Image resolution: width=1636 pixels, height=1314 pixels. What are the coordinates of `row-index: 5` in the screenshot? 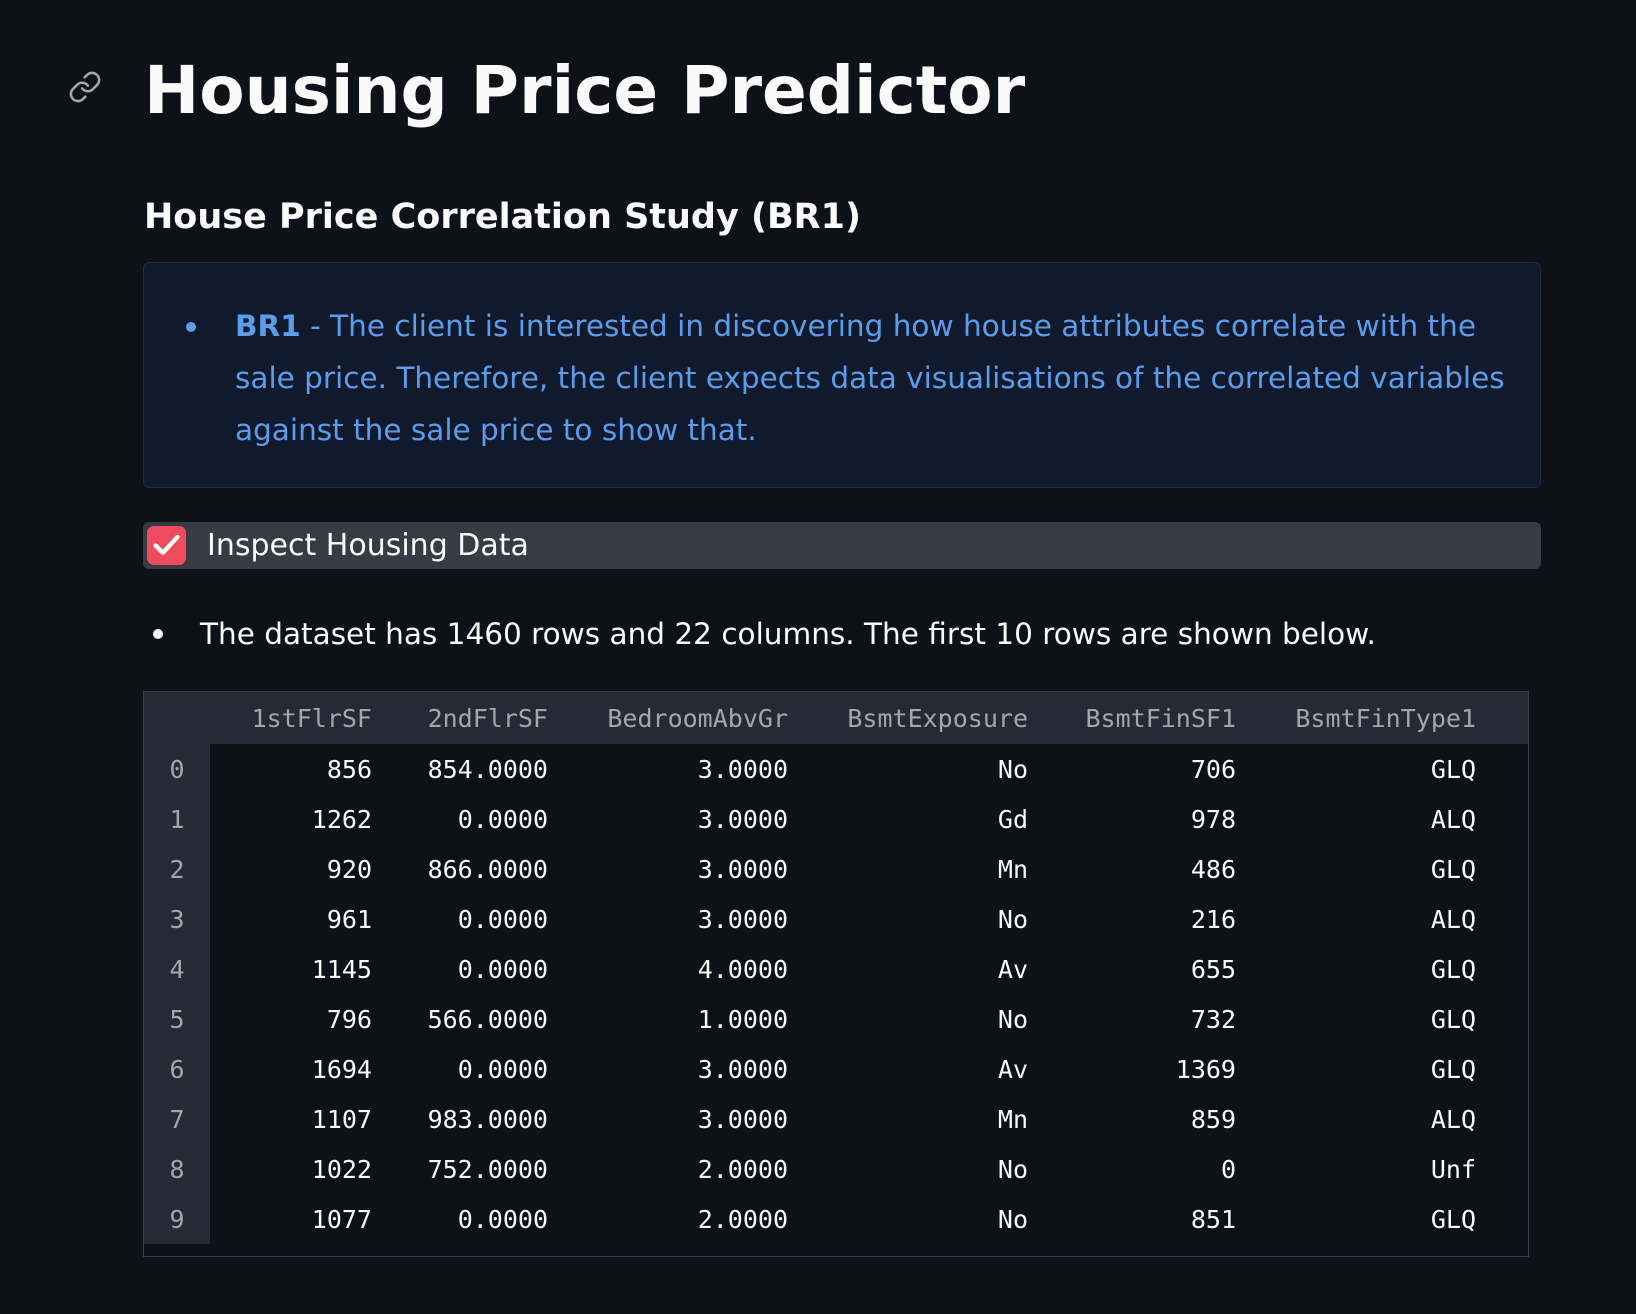 It's located at (177, 1019).